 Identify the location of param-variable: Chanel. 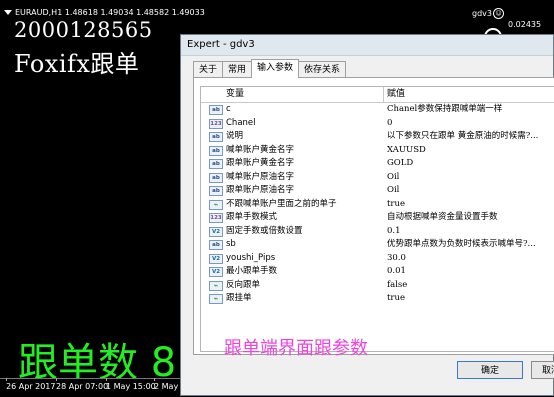
(241, 122).